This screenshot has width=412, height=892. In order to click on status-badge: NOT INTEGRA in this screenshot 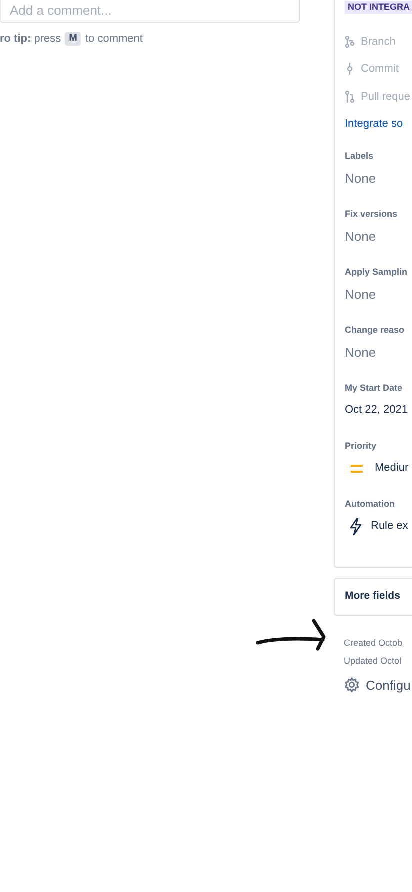, I will do `click(378, 7)`.